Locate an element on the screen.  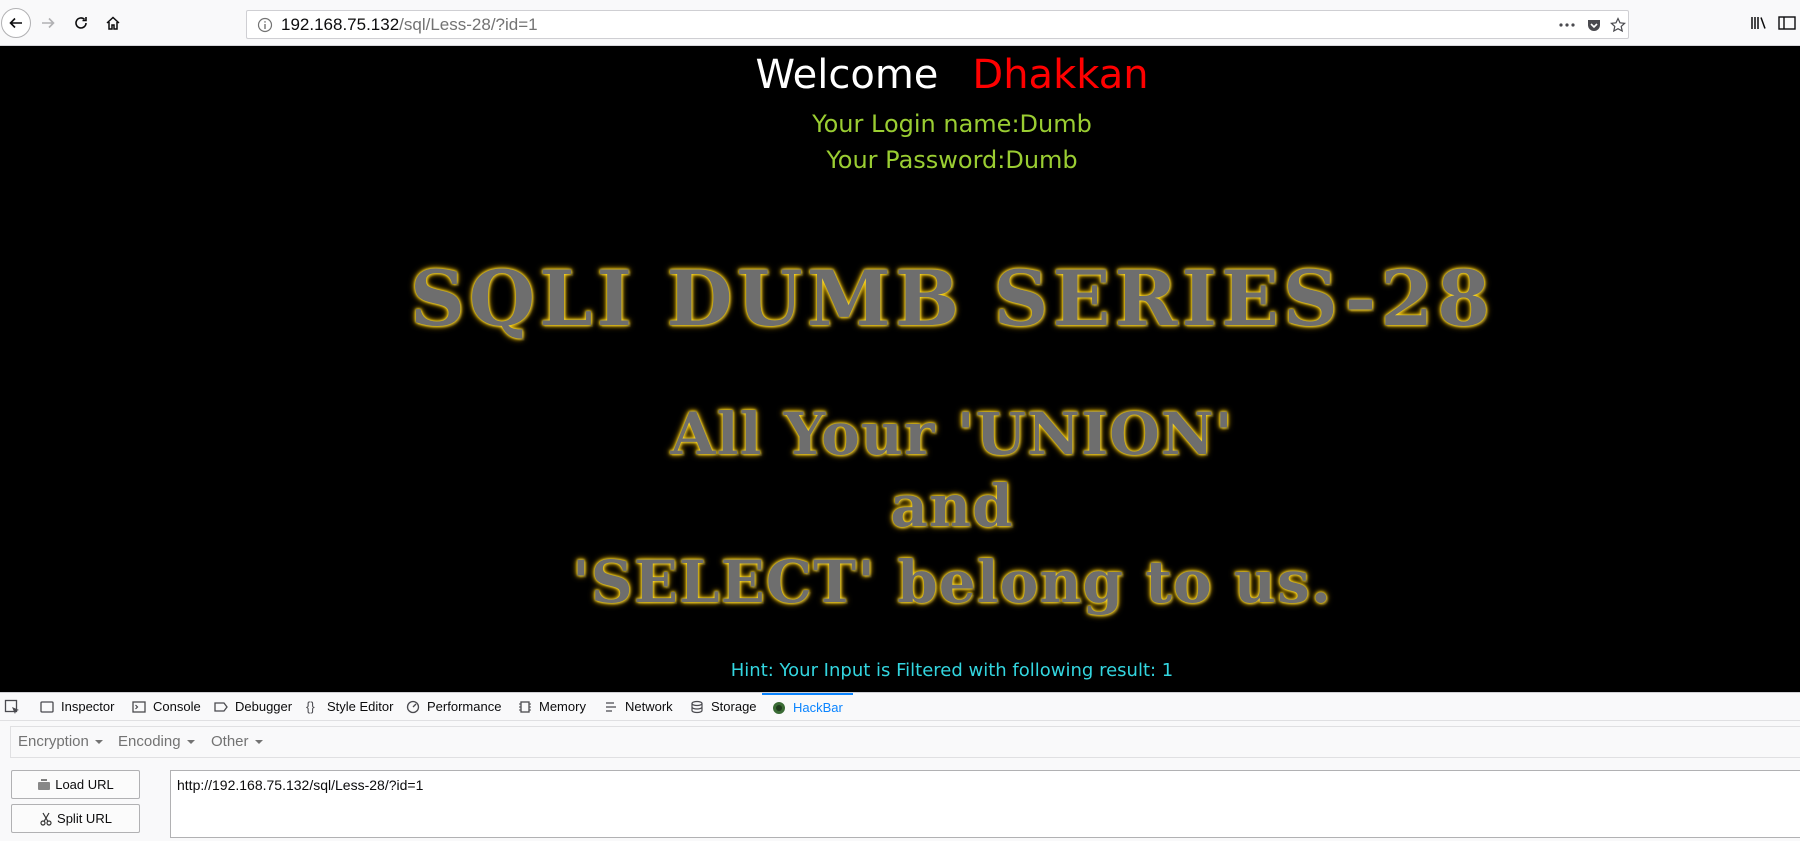
split-url-label: Split URL is located at coordinates (84, 818).